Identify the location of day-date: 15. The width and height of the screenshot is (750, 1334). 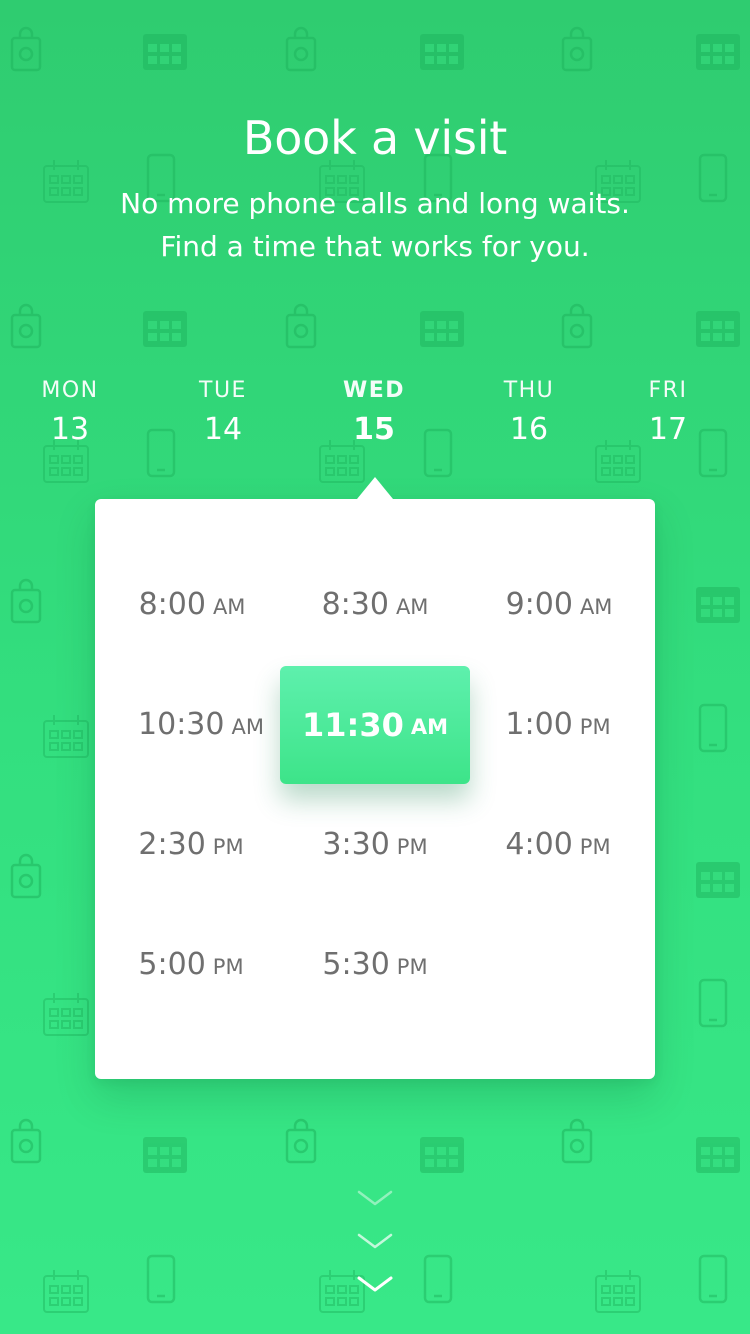
(374, 429).